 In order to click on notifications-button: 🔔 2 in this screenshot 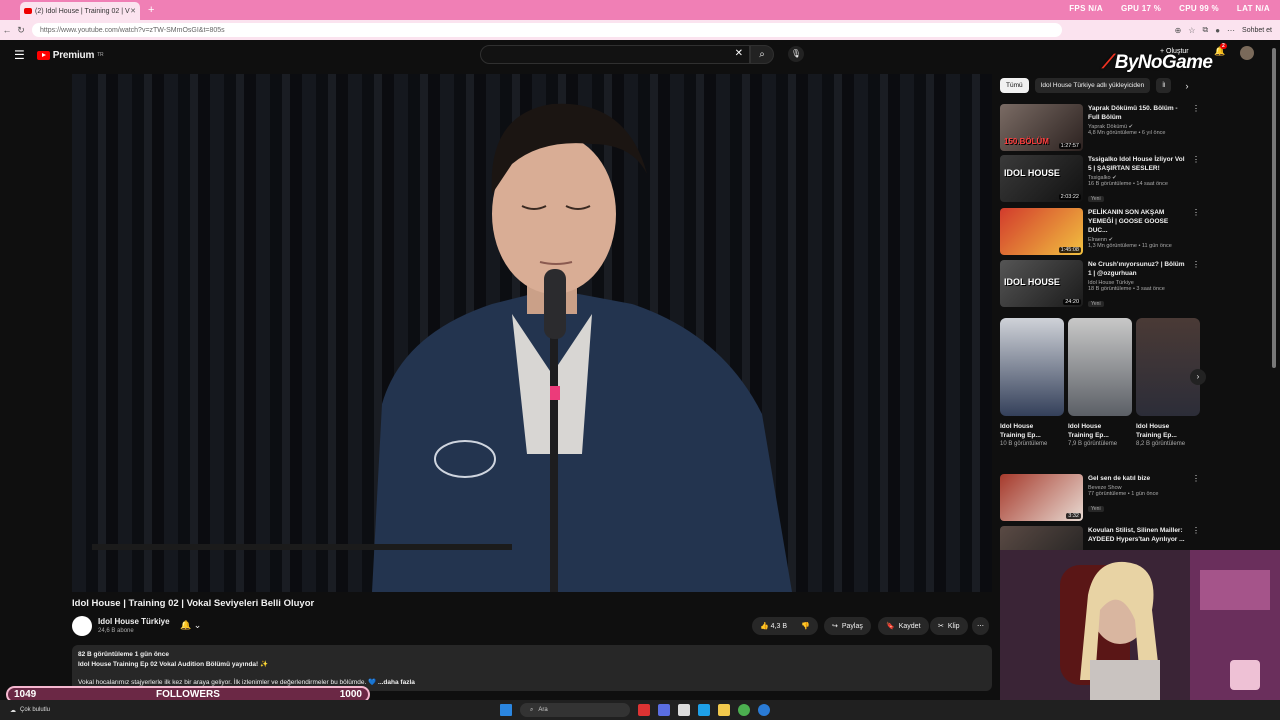, I will do `click(1220, 50)`.